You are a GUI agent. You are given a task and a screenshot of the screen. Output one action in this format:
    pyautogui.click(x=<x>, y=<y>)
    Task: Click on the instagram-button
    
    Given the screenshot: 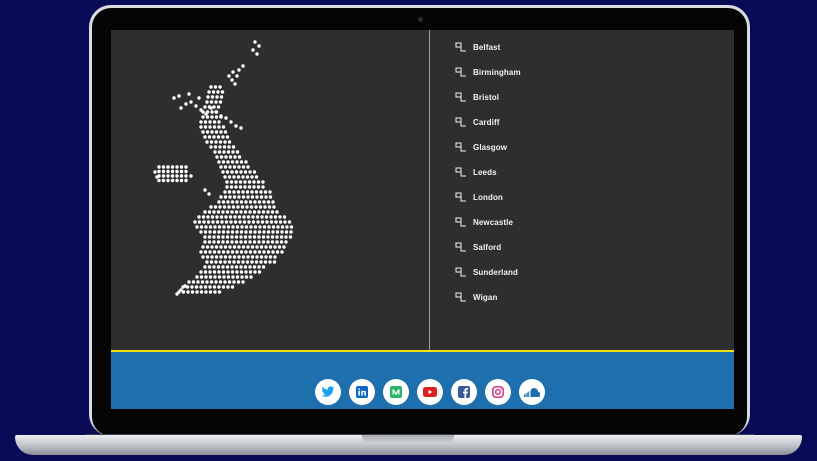 What is the action you would take?
    pyautogui.click(x=498, y=392)
    